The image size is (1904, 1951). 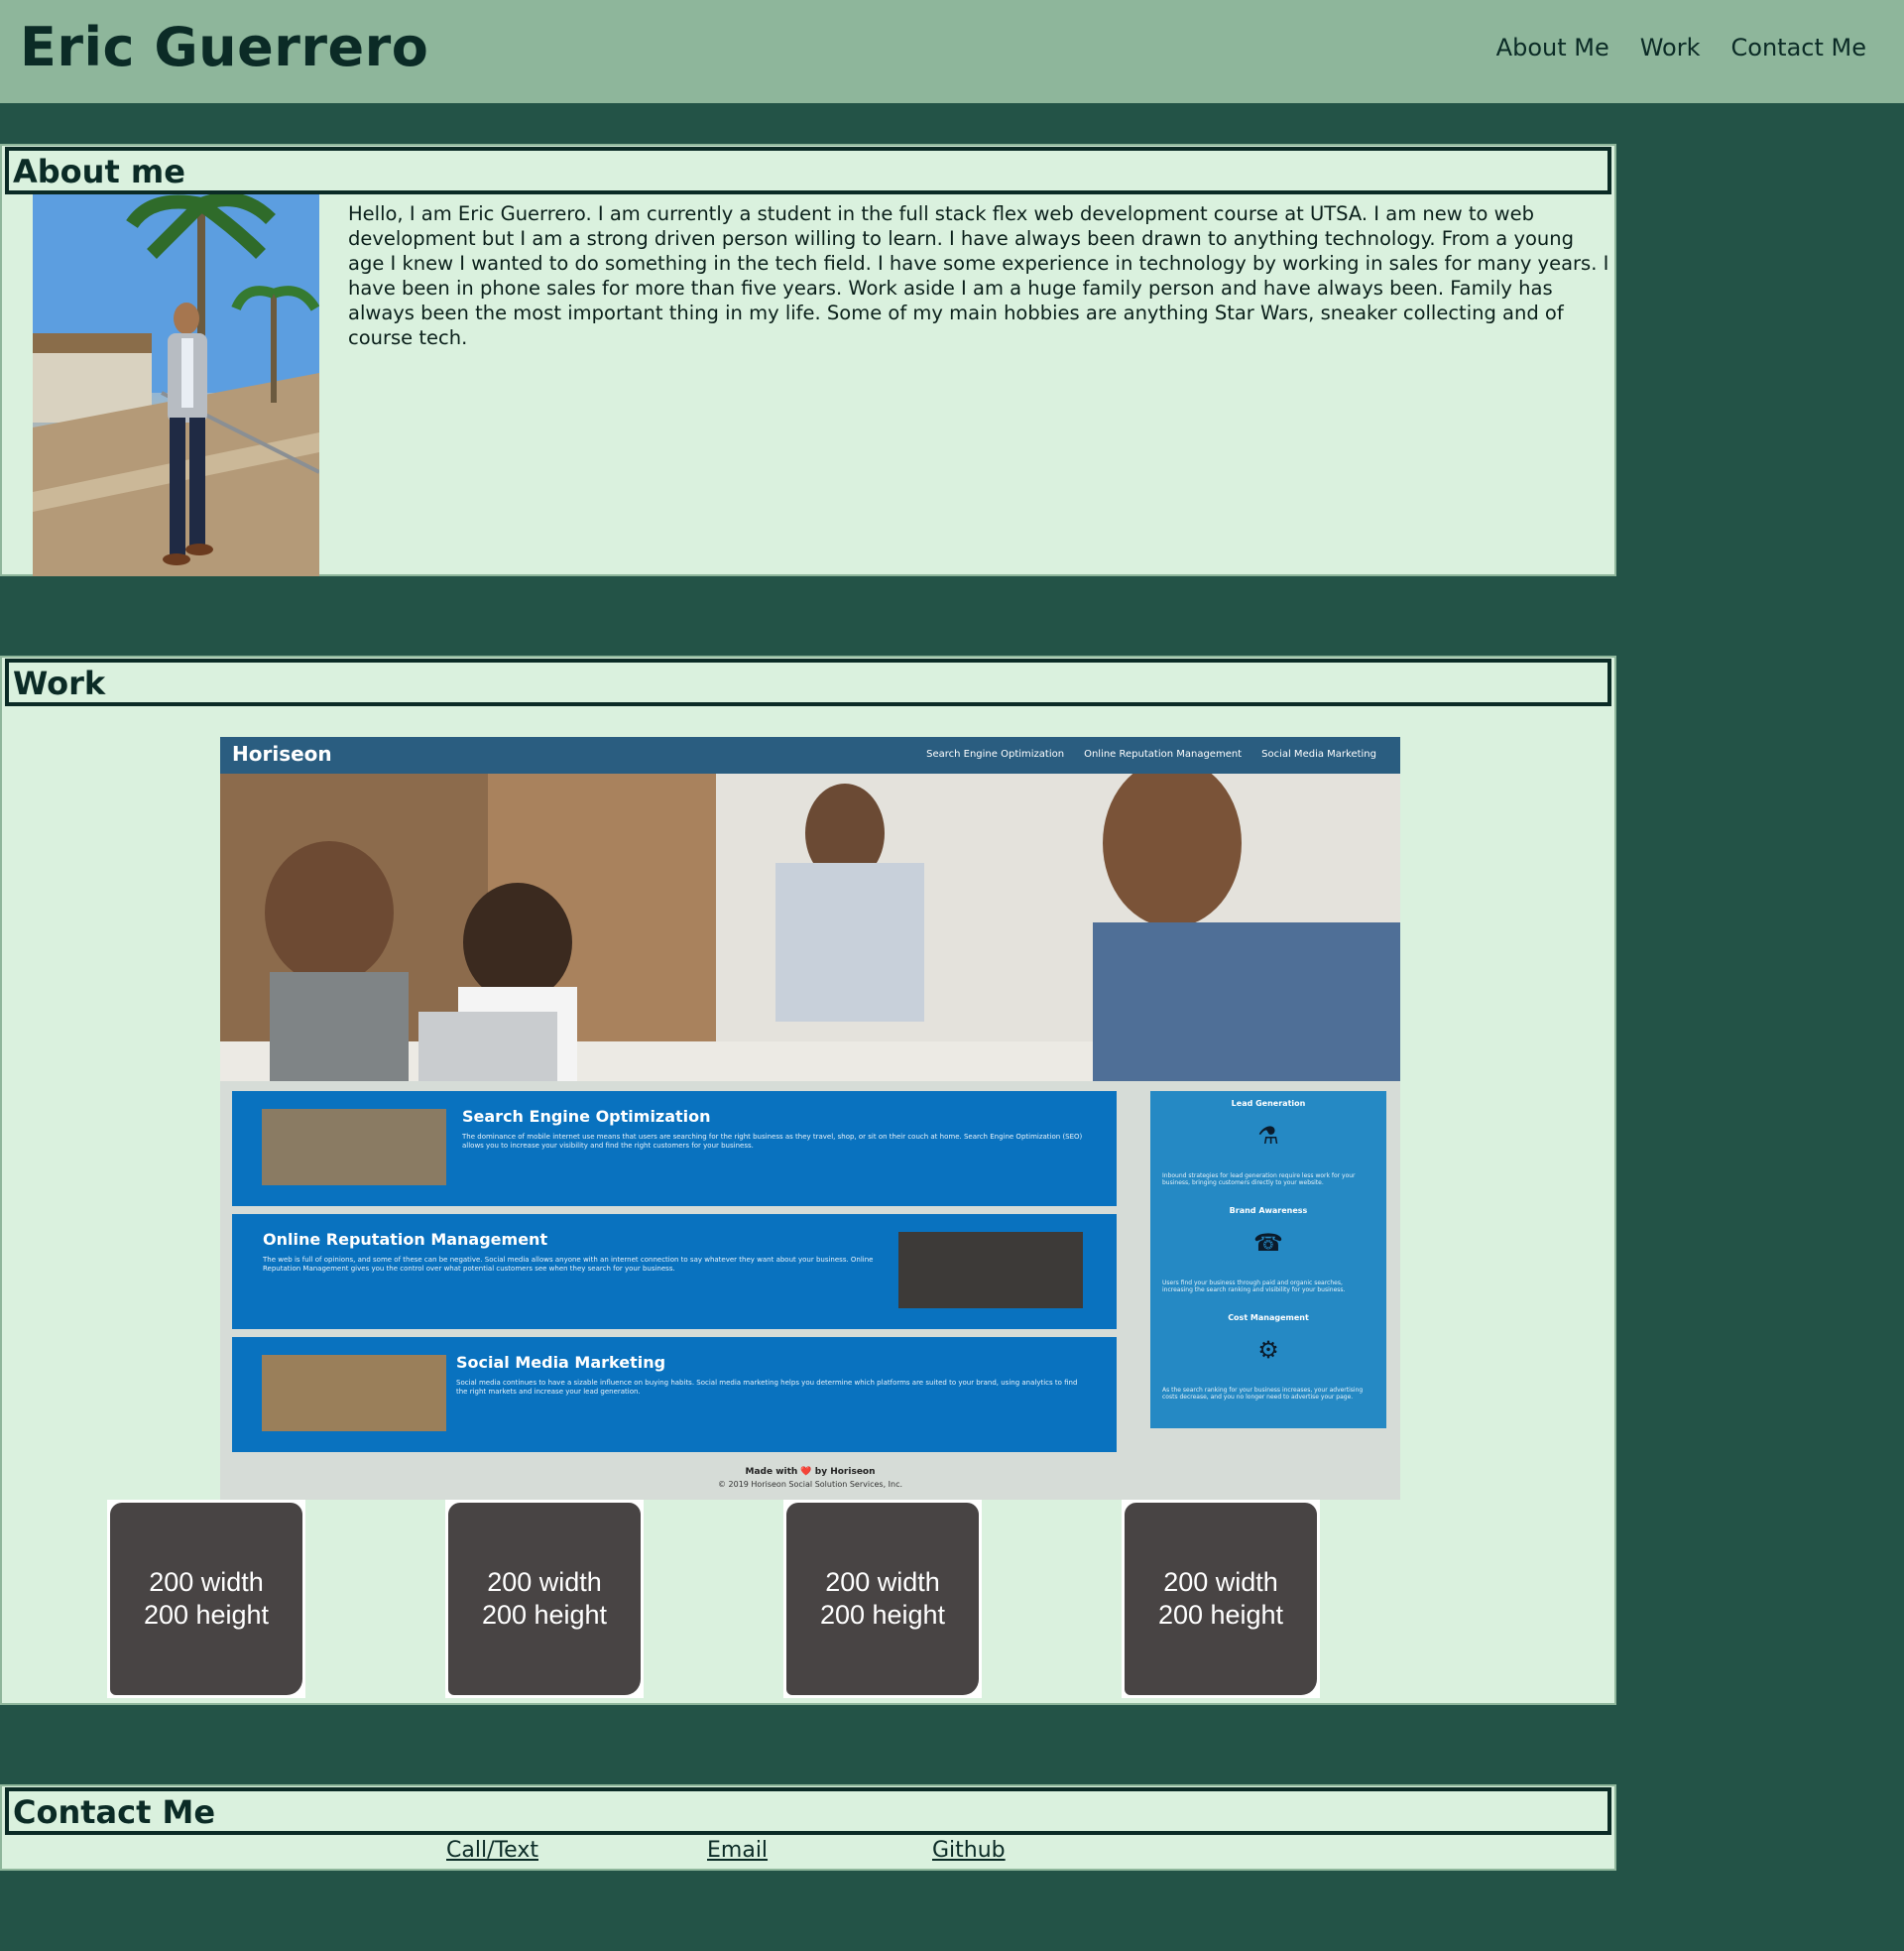 What do you see at coordinates (952, 51) in the screenshot?
I see `site-header: Eric Guerrero About Me Work Contact Me` at bounding box center [952, 51].